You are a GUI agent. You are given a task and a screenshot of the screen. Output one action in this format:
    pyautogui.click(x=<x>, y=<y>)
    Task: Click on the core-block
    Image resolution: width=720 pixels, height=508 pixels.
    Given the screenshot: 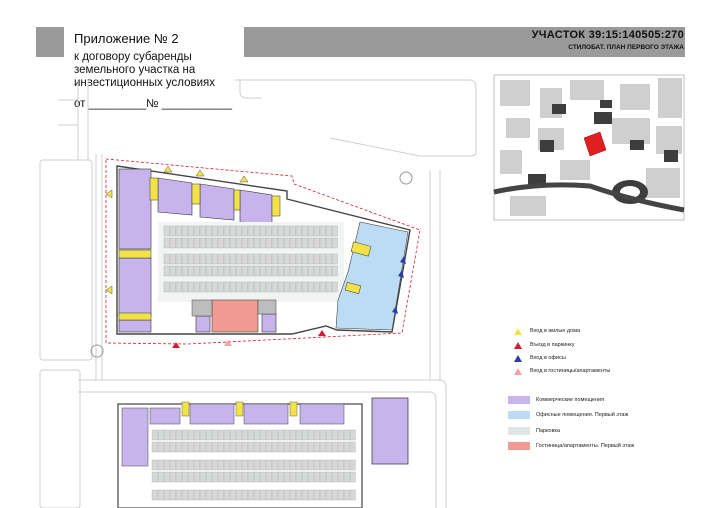 What is the action you would take?
    pyautogui.click(x=267, y=307)
    